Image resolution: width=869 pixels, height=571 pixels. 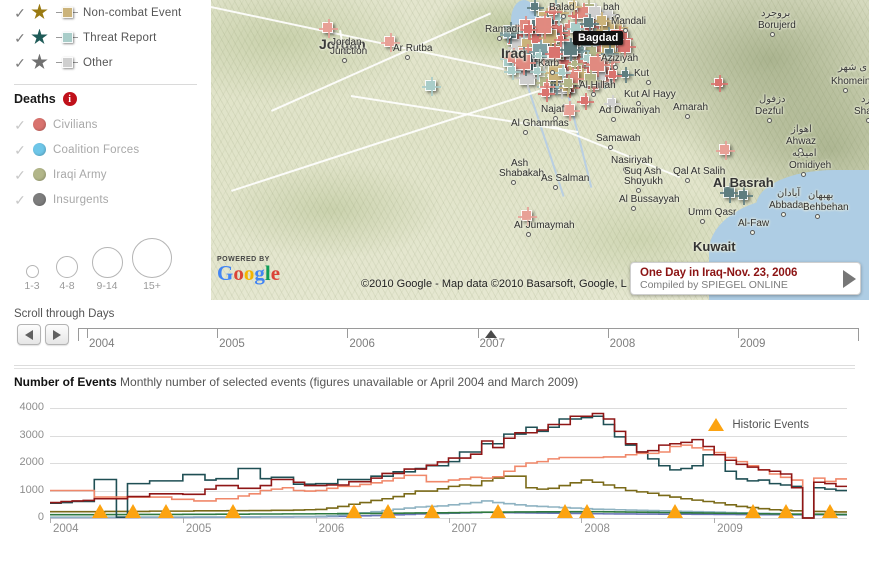 What do you see at coordinates (597, 529) in the screenshot?
I see `x-axis-label: 2008` at bounding box center [597, 529].